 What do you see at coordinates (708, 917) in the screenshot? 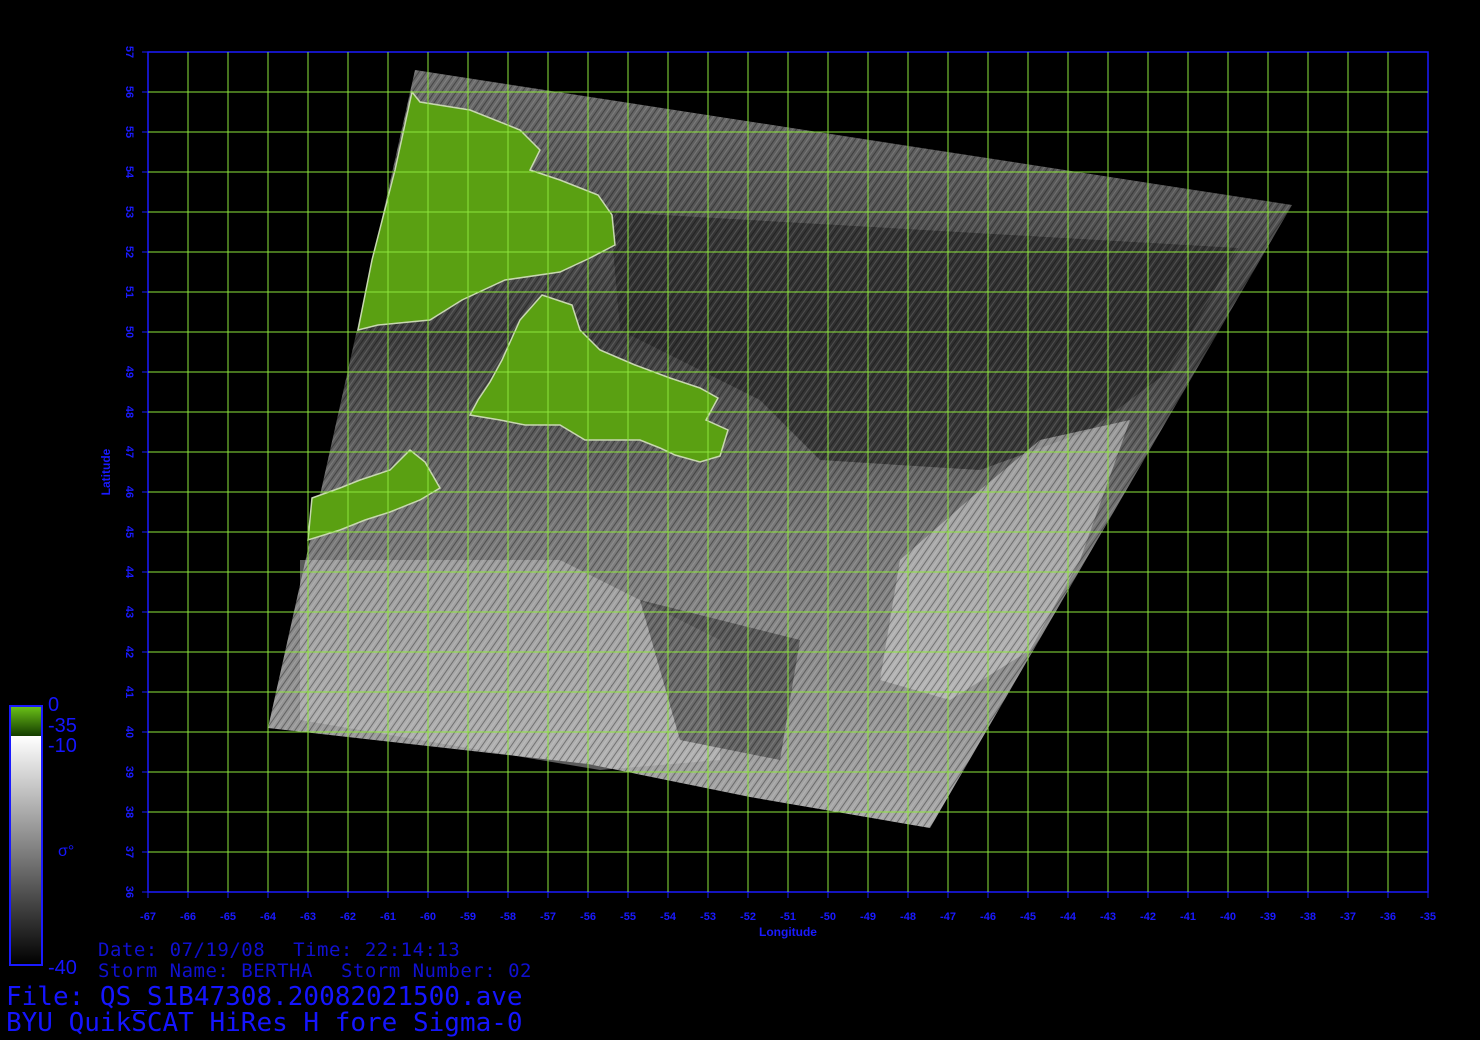
I see `x-tick-label: -53` at bounding box center [708, 917].